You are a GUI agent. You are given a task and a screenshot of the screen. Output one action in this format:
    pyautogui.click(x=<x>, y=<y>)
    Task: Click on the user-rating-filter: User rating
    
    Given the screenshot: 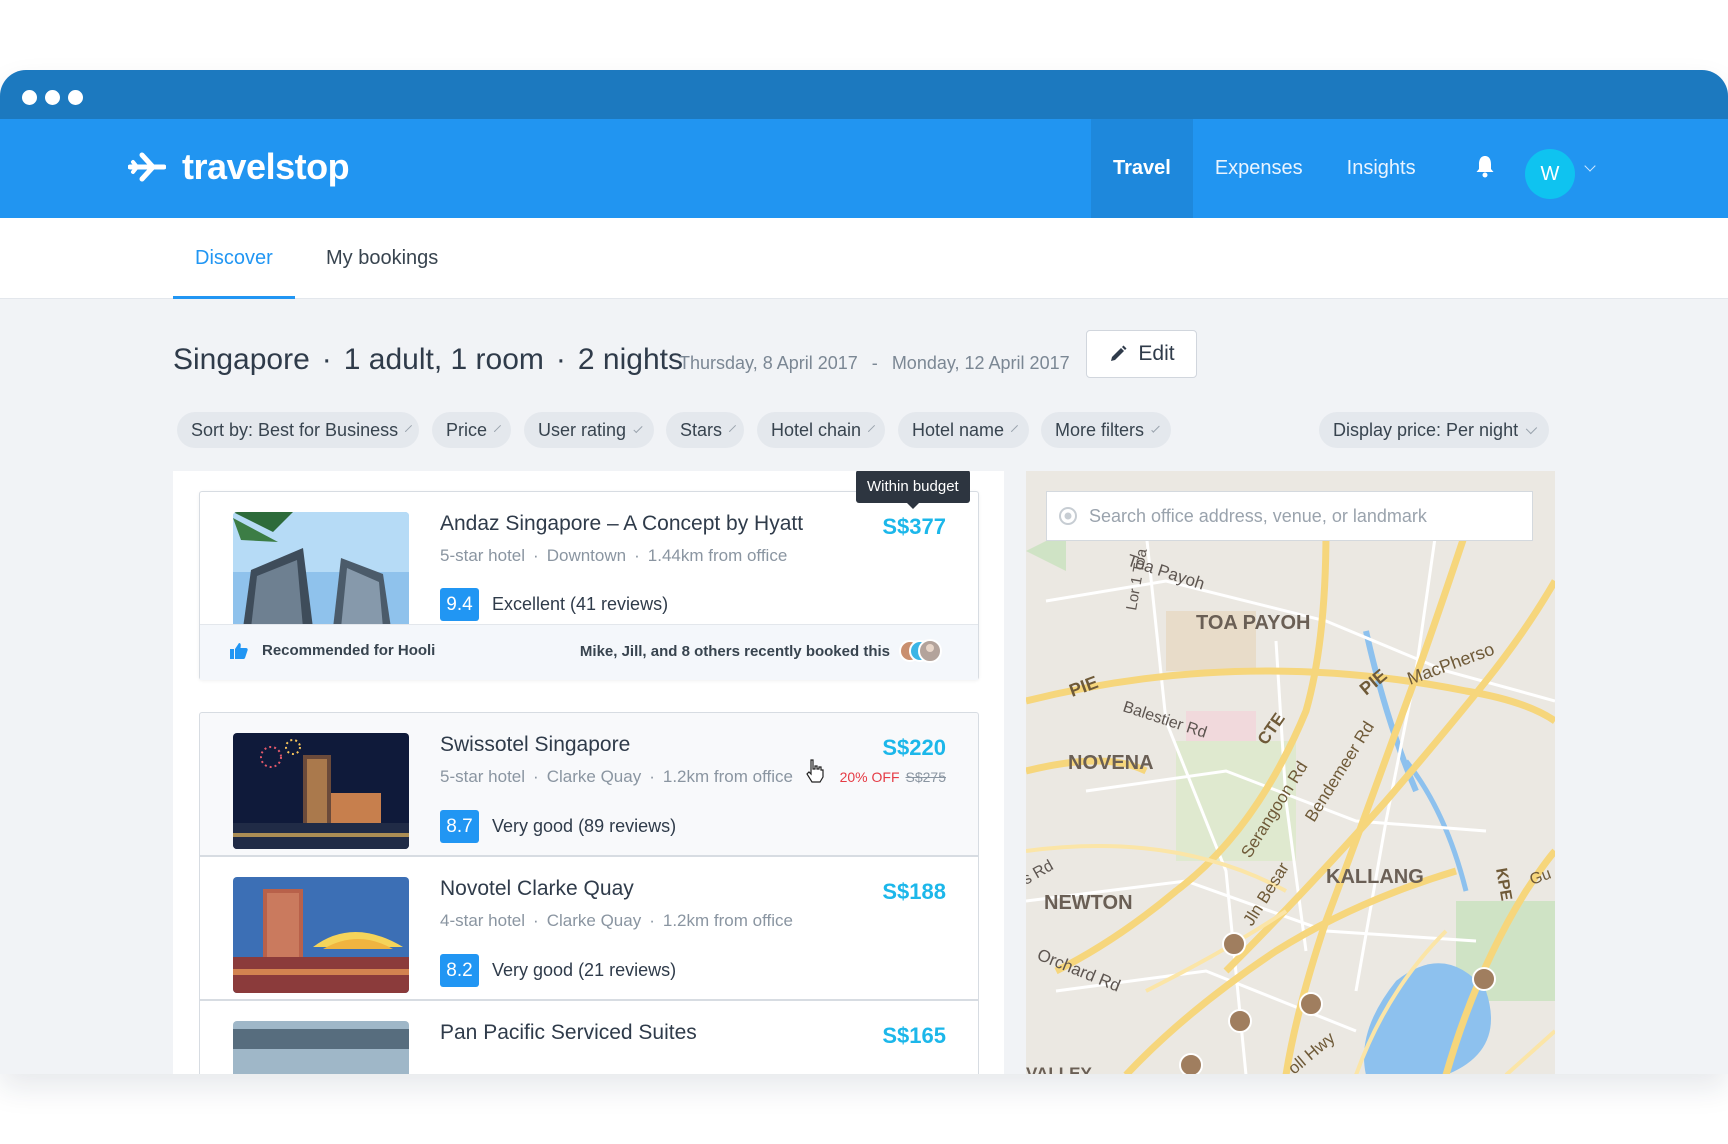 What is the action you would take?
    pyautogui.click(x=589, y=430)
    